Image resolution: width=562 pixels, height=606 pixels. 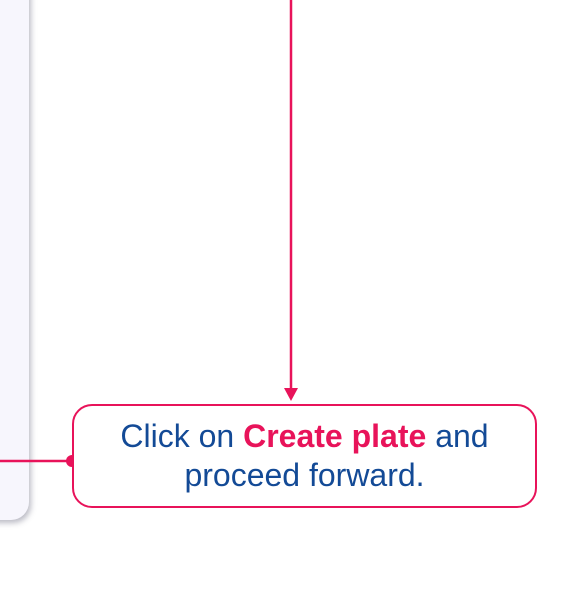 What do you see at coordinates (335, 436) in the screenshot?
I see `create-plate-highlight: Create plate` at bounding box center [335, 436].